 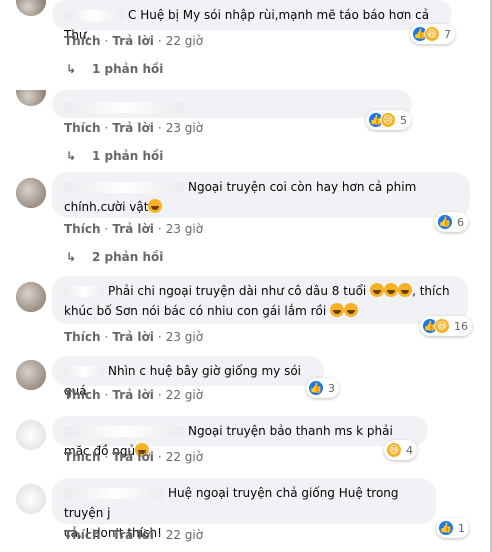 I want to click on reaction-summary: 😆 4, so click(x=400, y=450).